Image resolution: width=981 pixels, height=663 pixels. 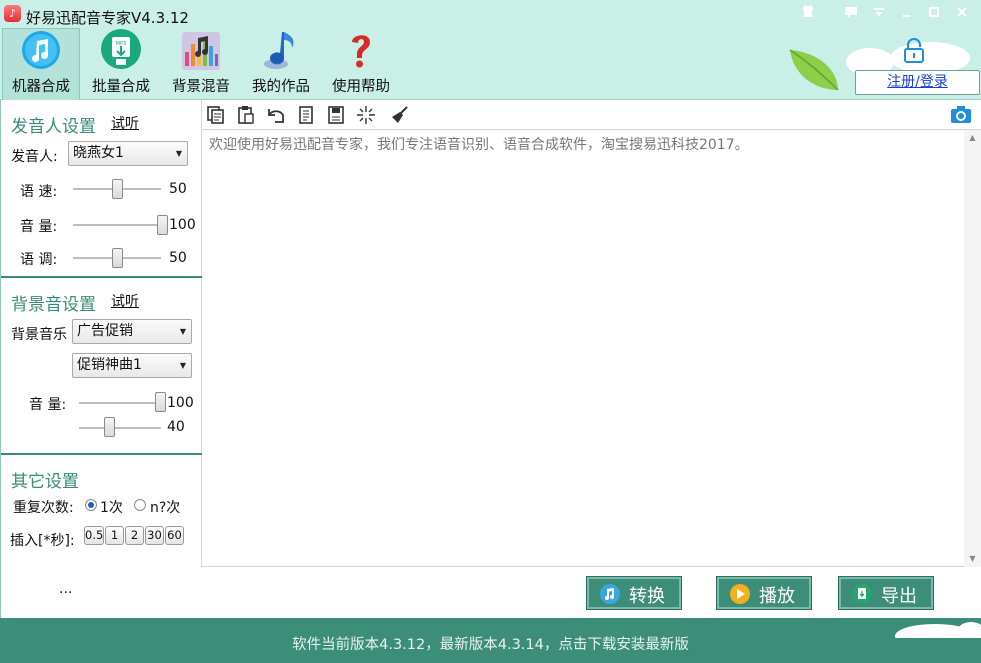 I want to click on play-button: 播放, so click(x=764, y=593).